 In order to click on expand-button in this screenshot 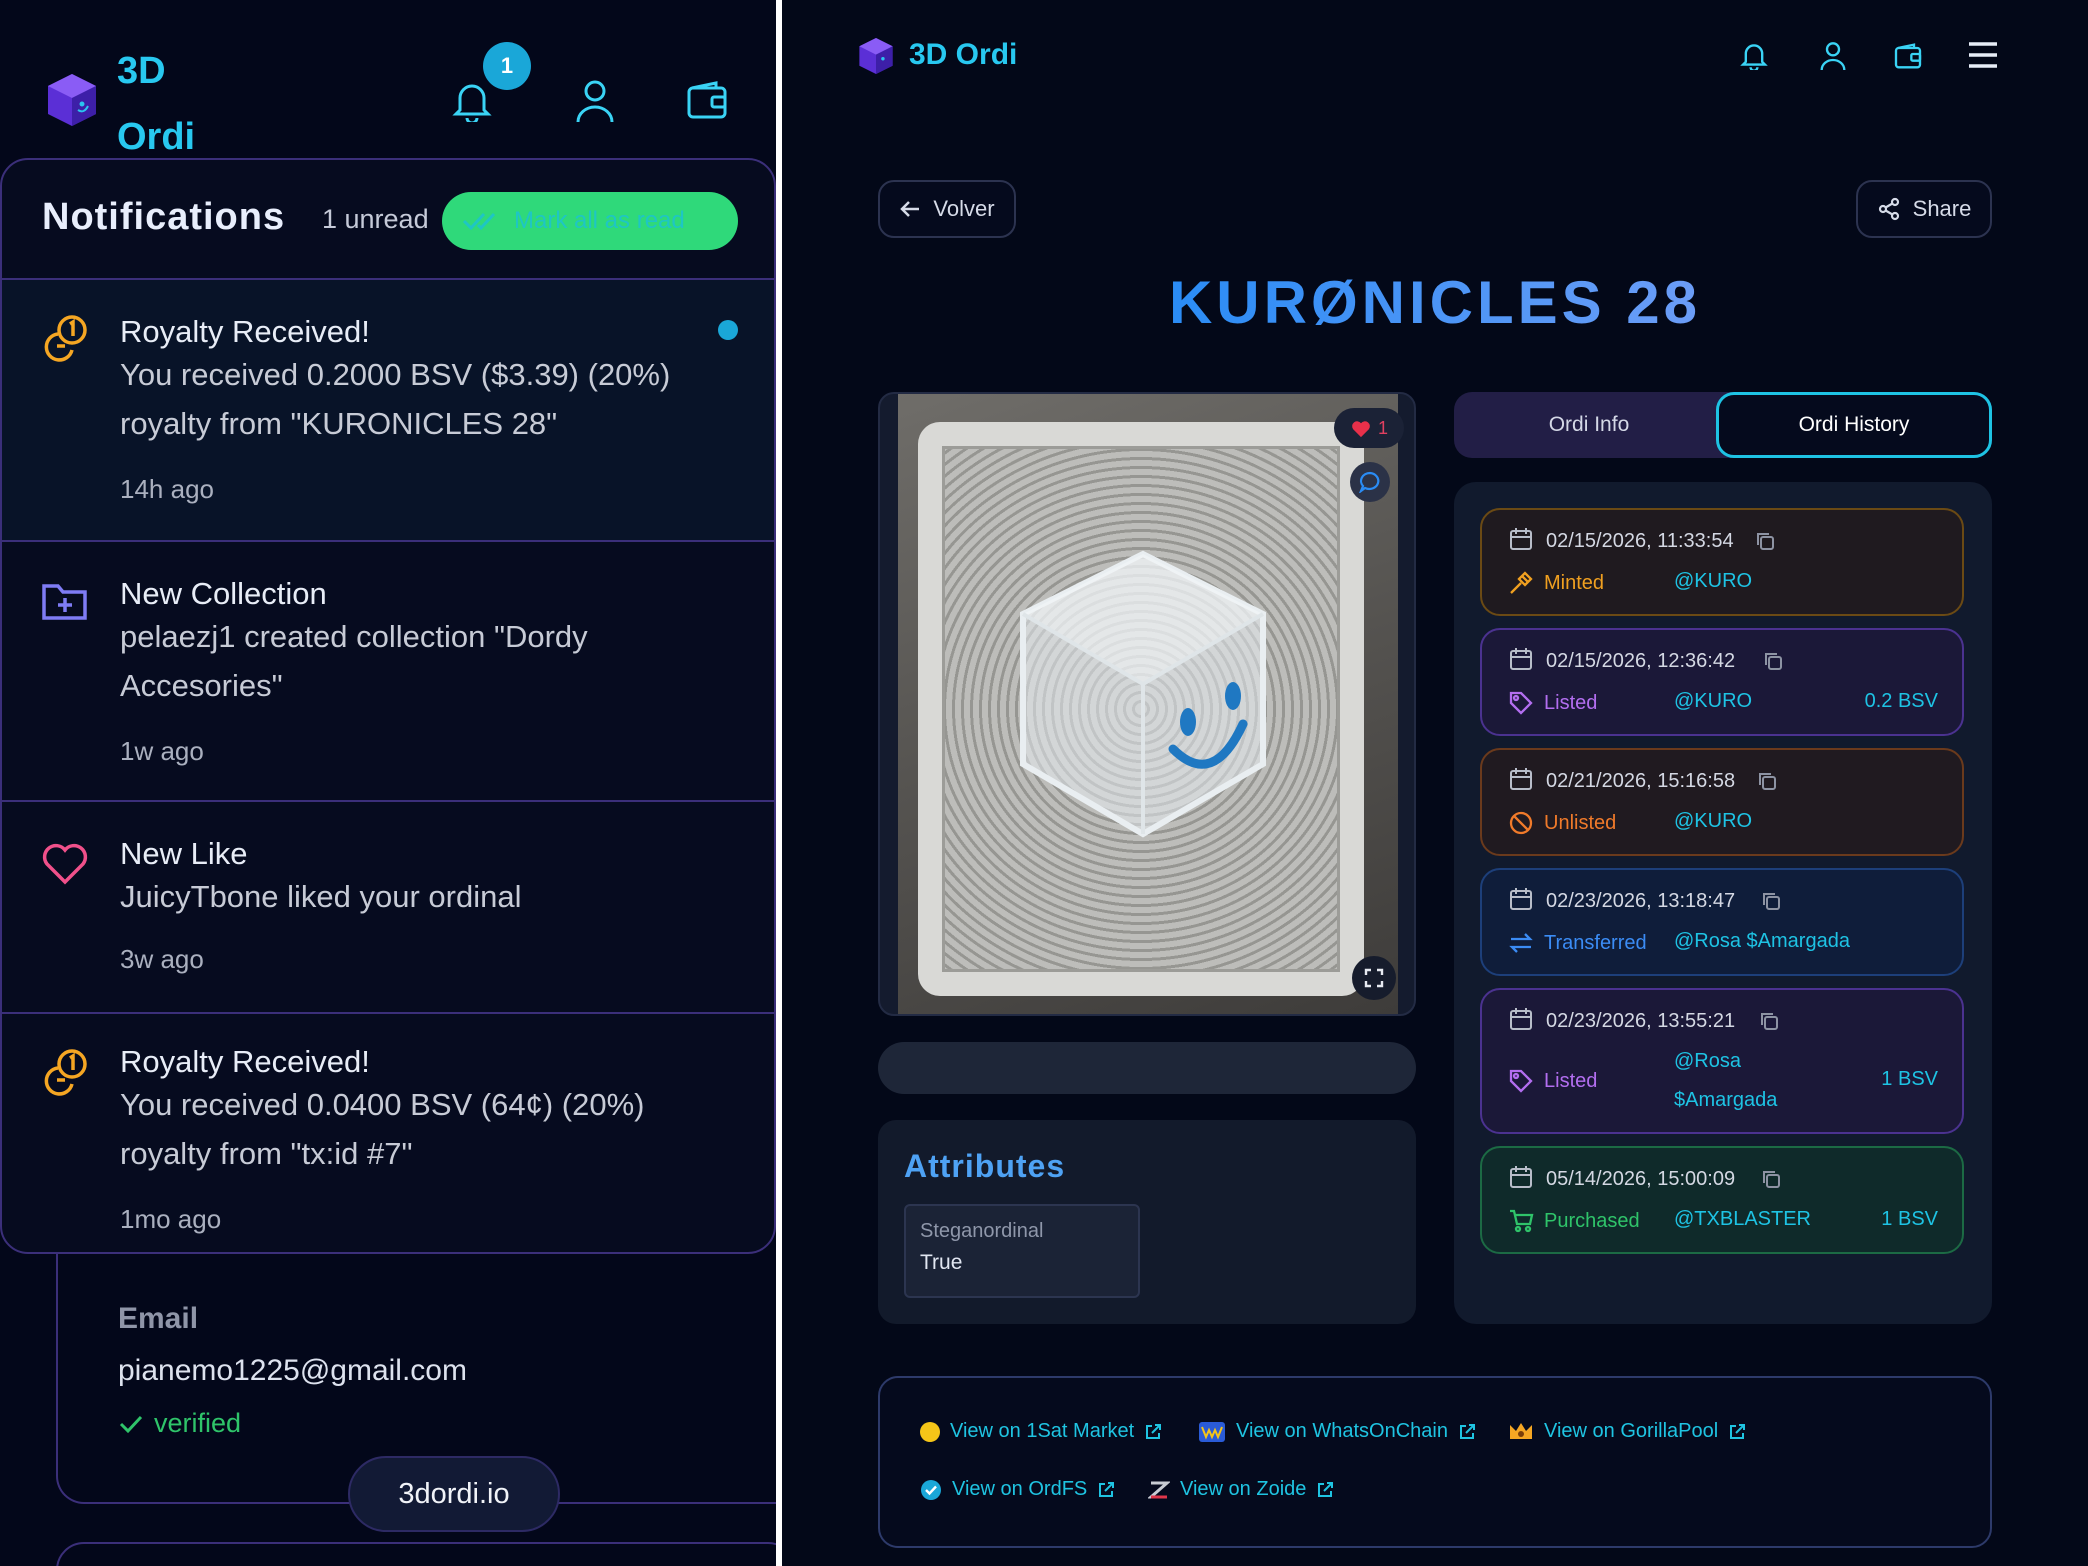, I will do `click(1374, 978)`.